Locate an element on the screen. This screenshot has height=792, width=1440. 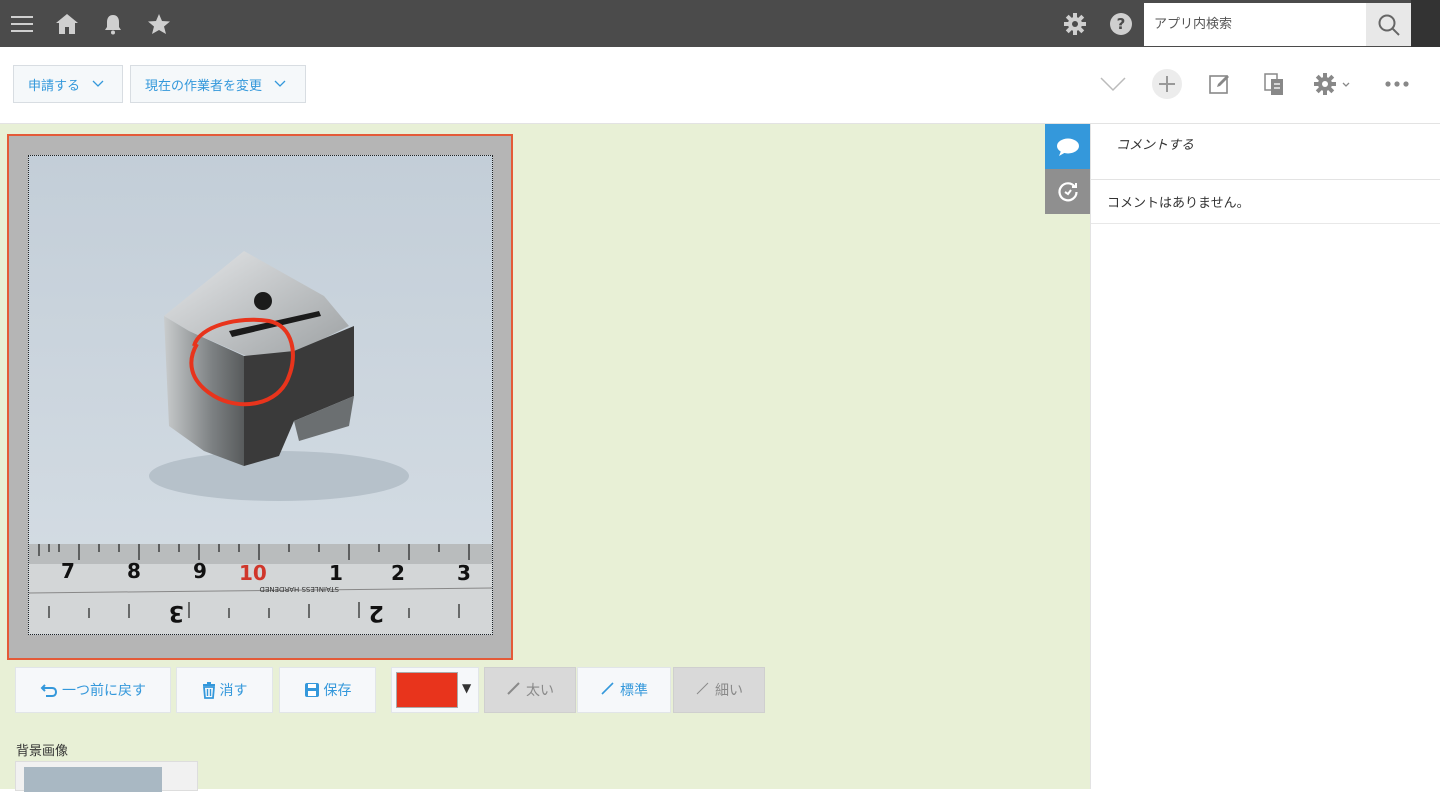
change-assignee-label: 現在の作業者を変更 is located at coordinates (204, 86).